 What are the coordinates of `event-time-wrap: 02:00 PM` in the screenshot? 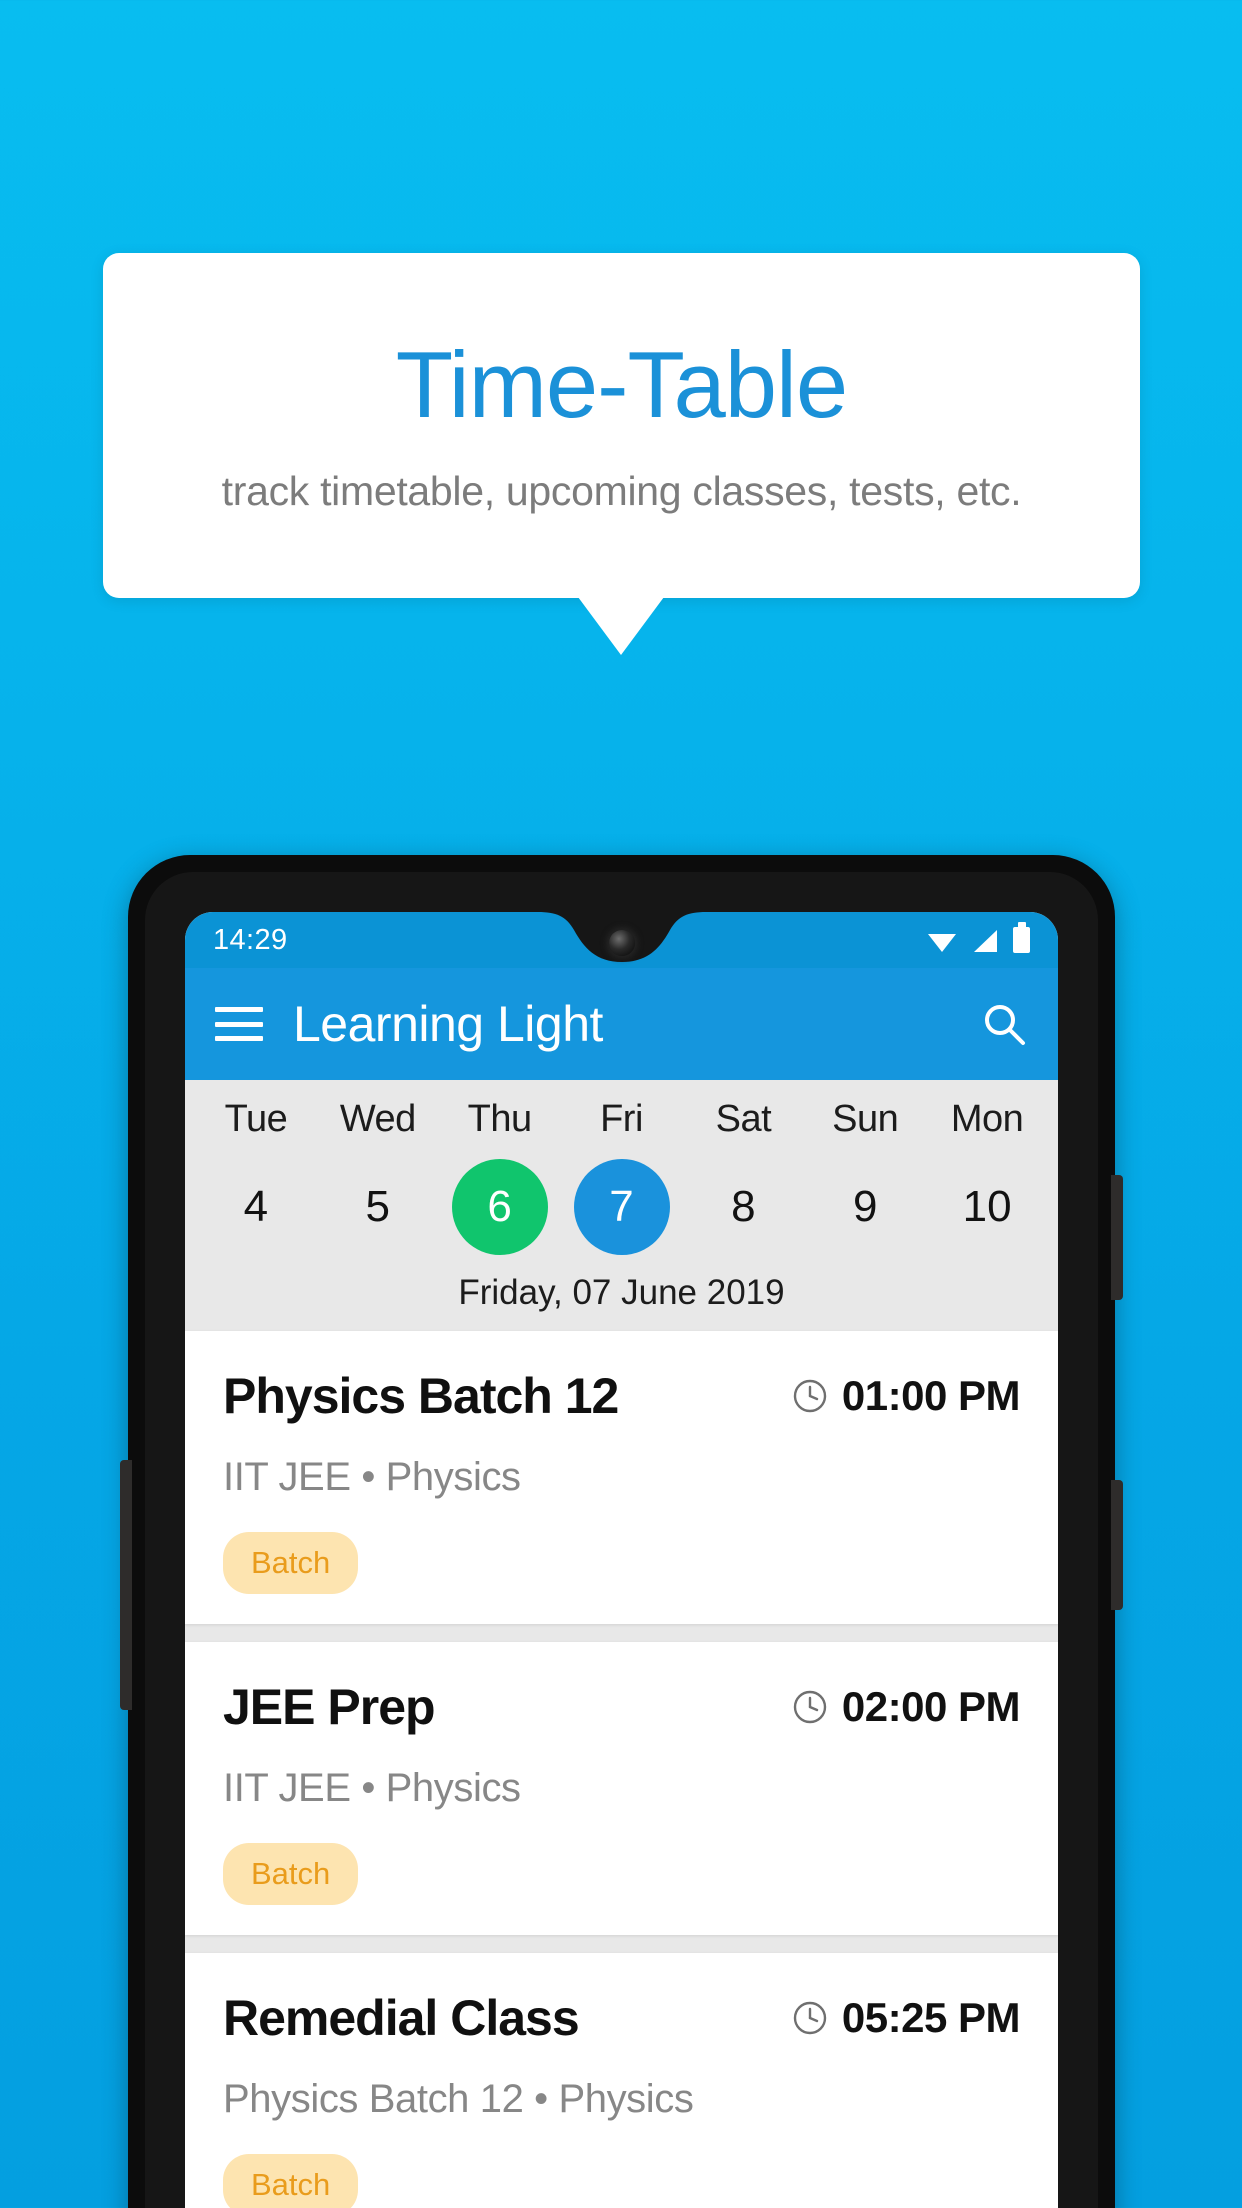 It's located at (906, 1707).